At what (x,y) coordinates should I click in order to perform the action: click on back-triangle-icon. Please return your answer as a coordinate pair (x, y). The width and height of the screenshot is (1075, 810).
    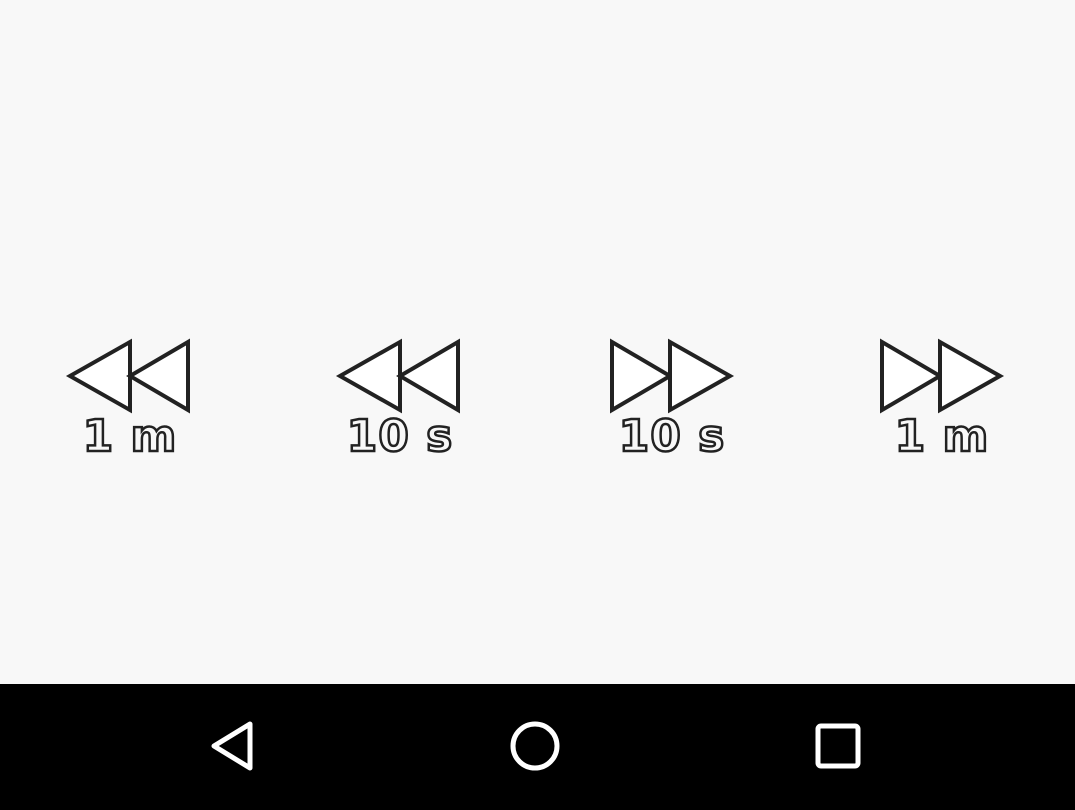
    Looking at the image, I should click on (232, 746).